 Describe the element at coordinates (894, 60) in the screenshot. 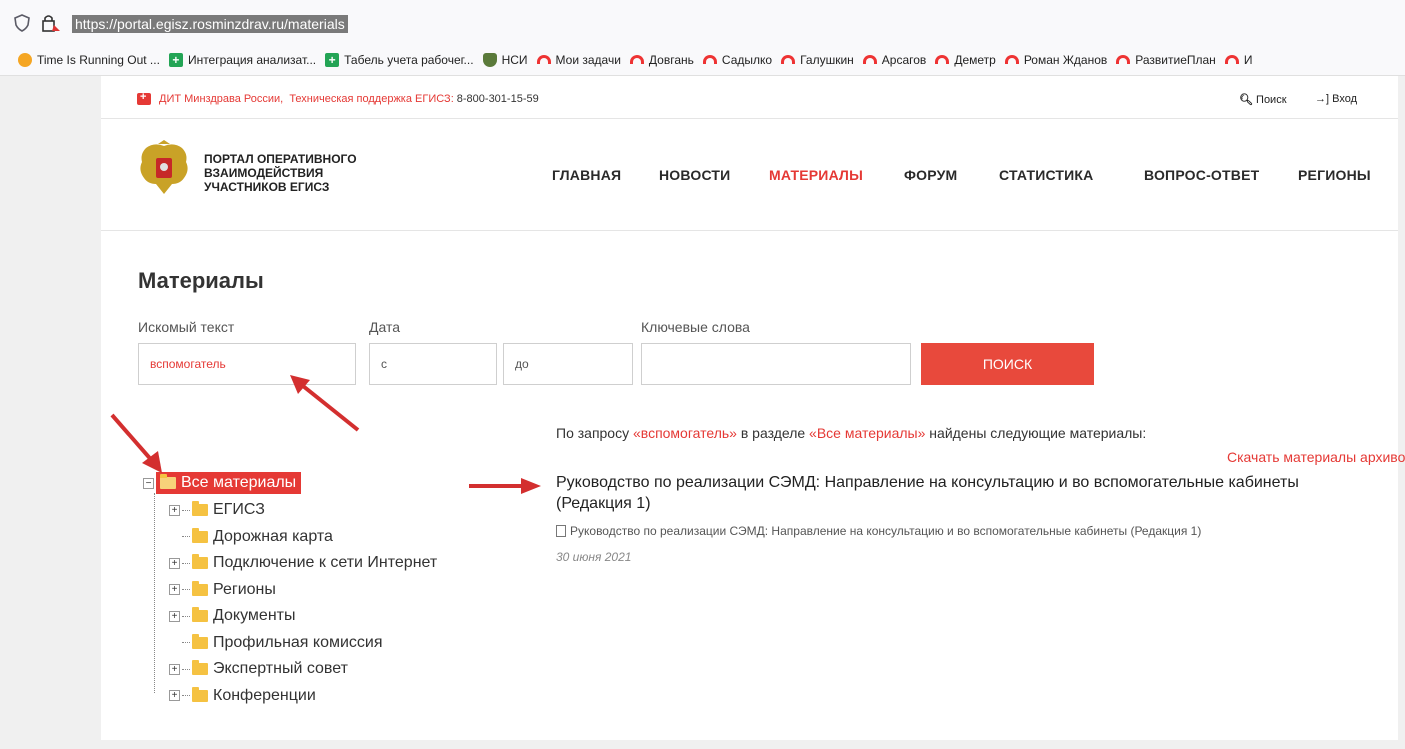

I see `bookmark-item: Арсагов` at that location.